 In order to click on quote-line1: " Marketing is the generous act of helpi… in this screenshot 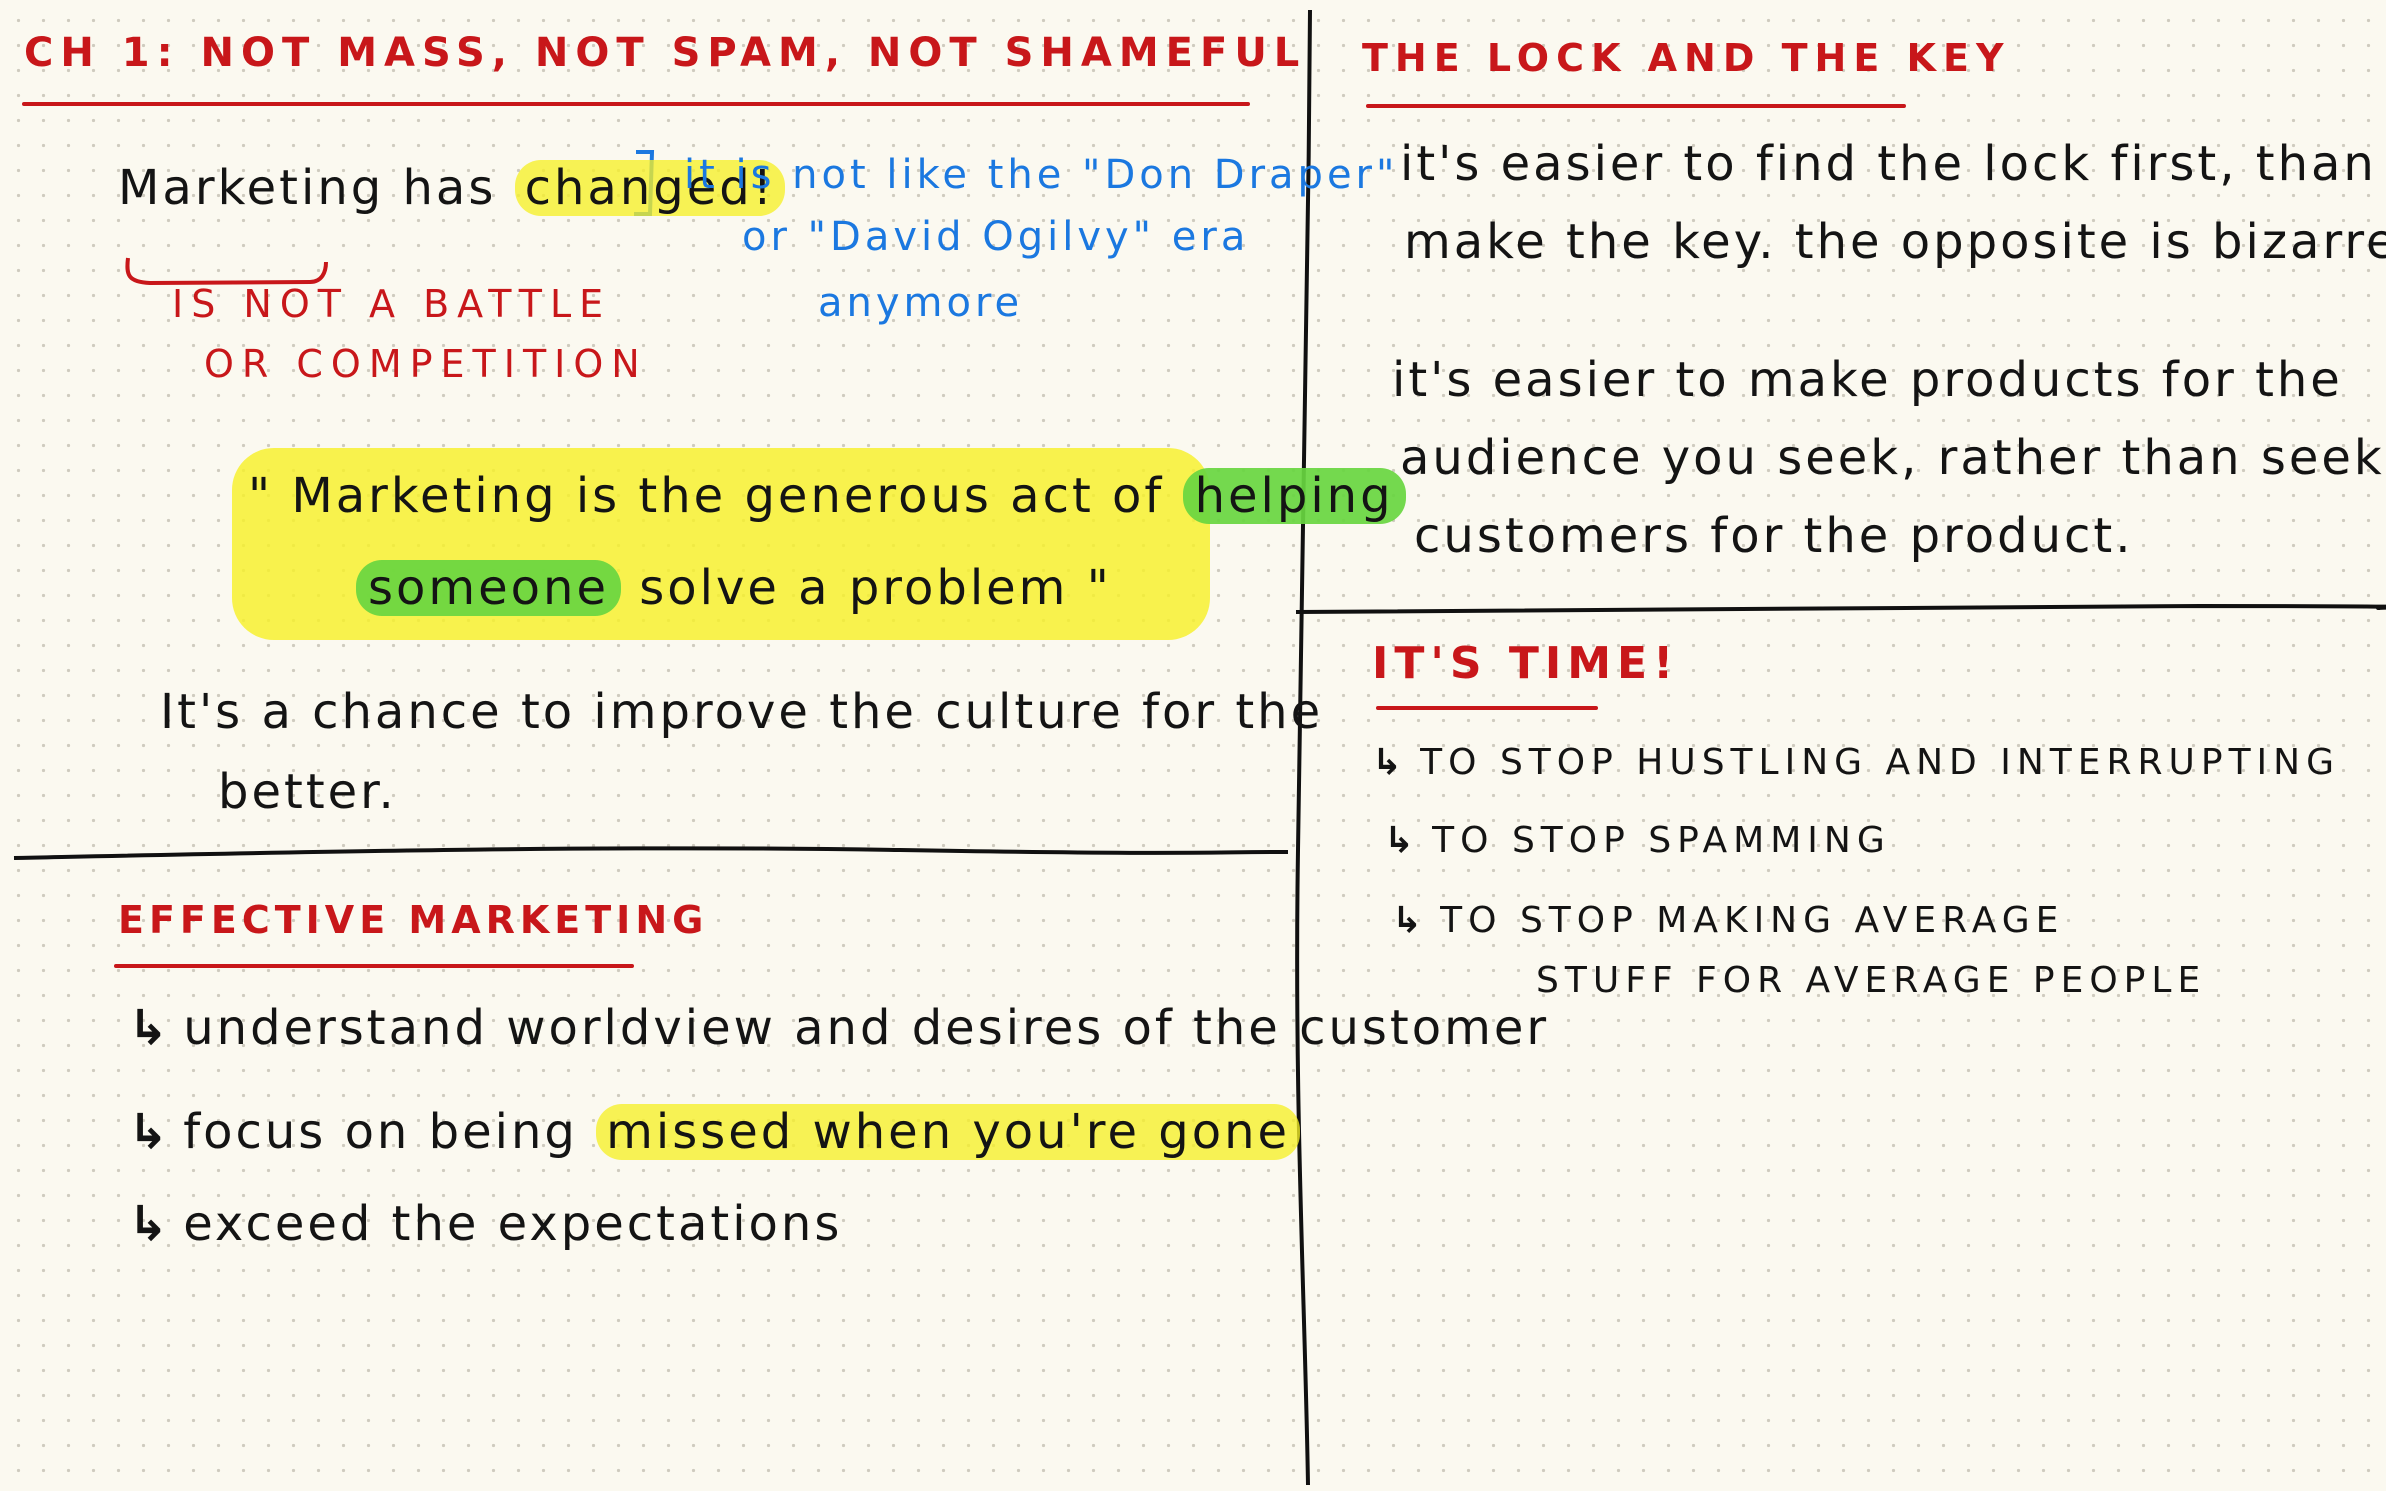, I will do `click(827, 496)`.